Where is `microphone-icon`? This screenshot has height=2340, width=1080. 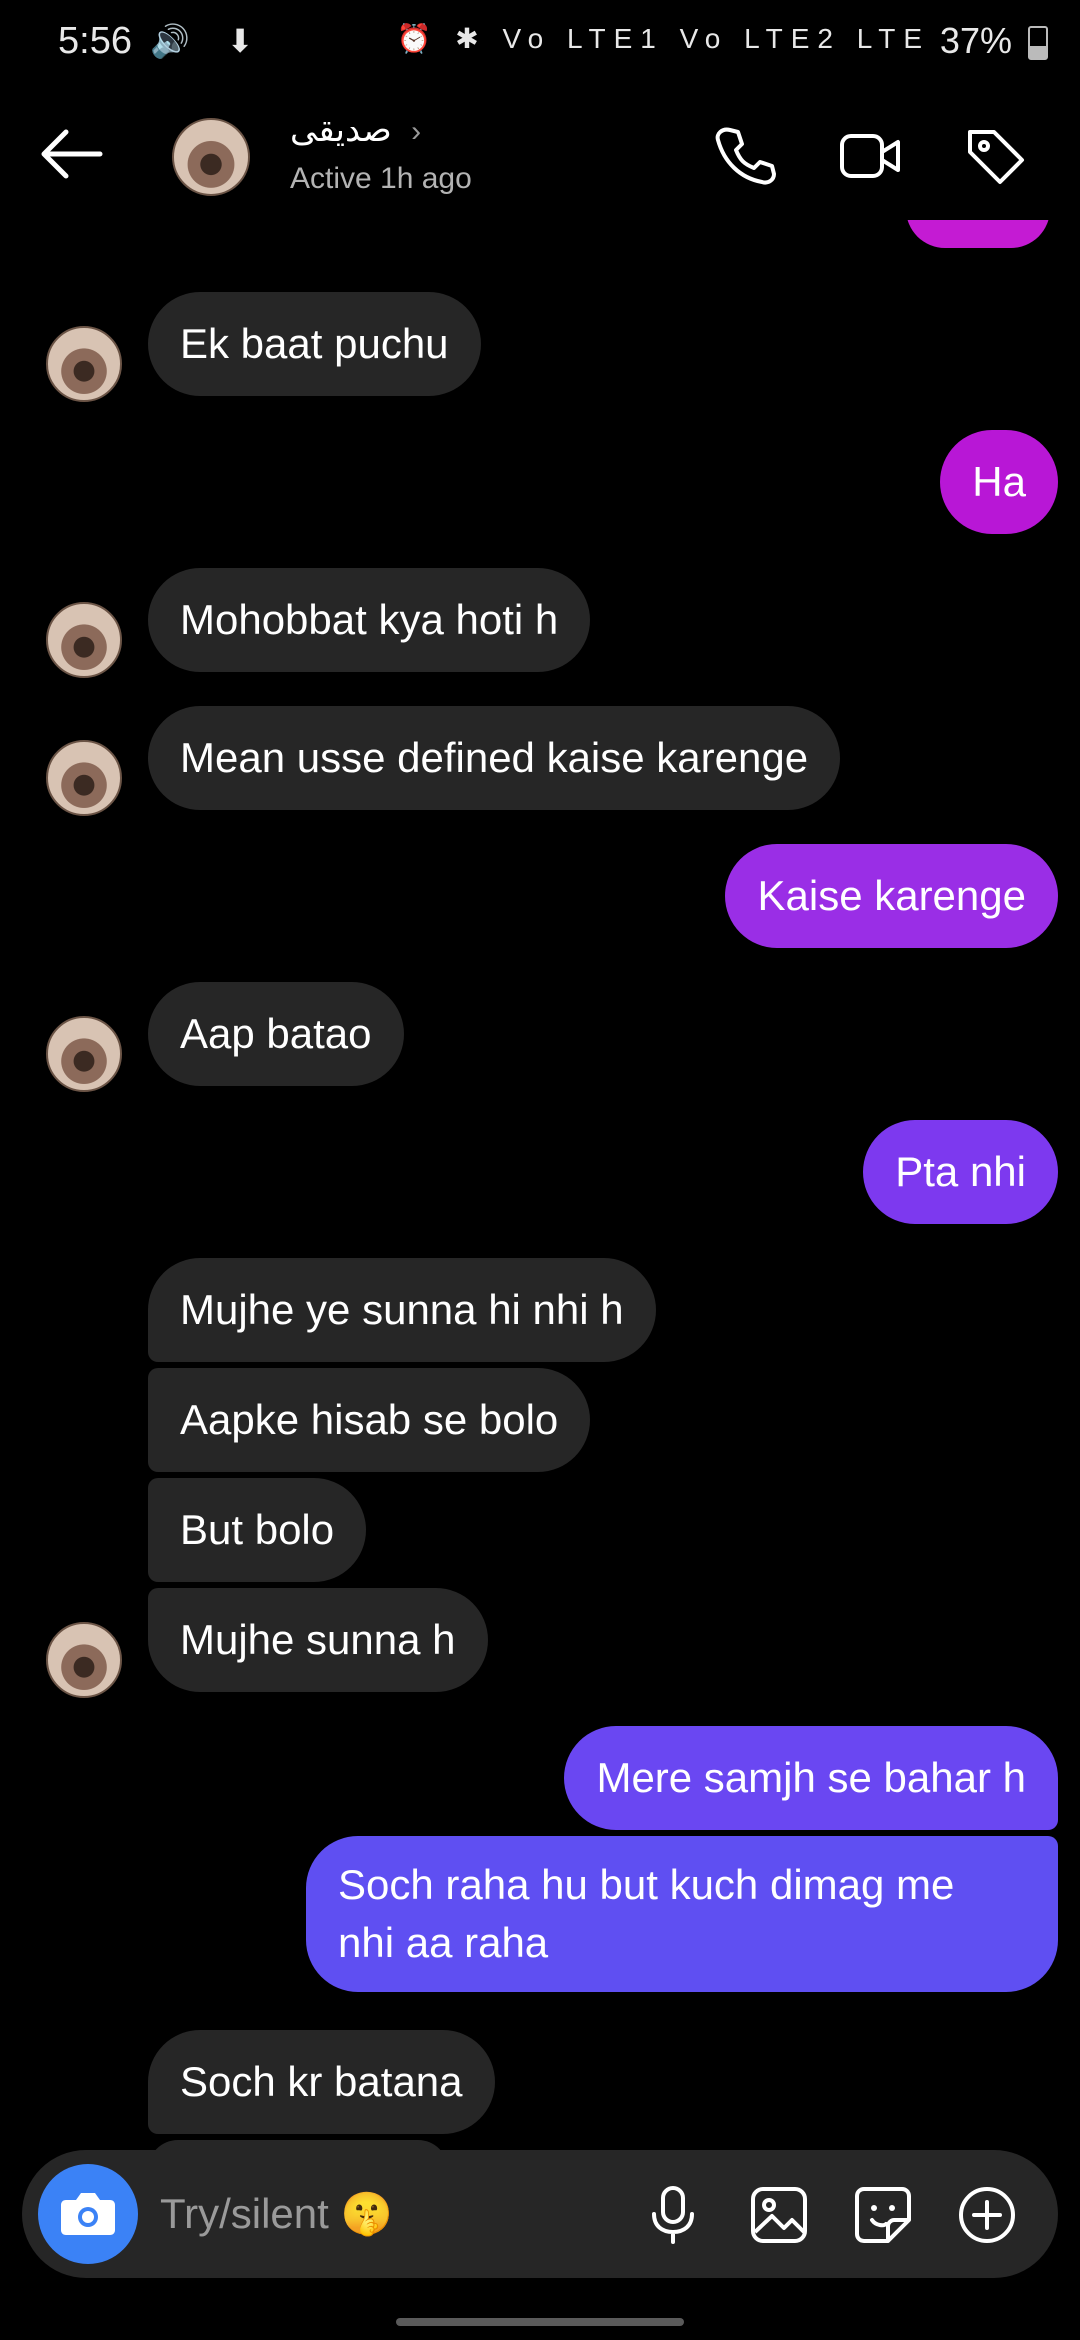 microphone-icon is located at coordinates (673, 2215).